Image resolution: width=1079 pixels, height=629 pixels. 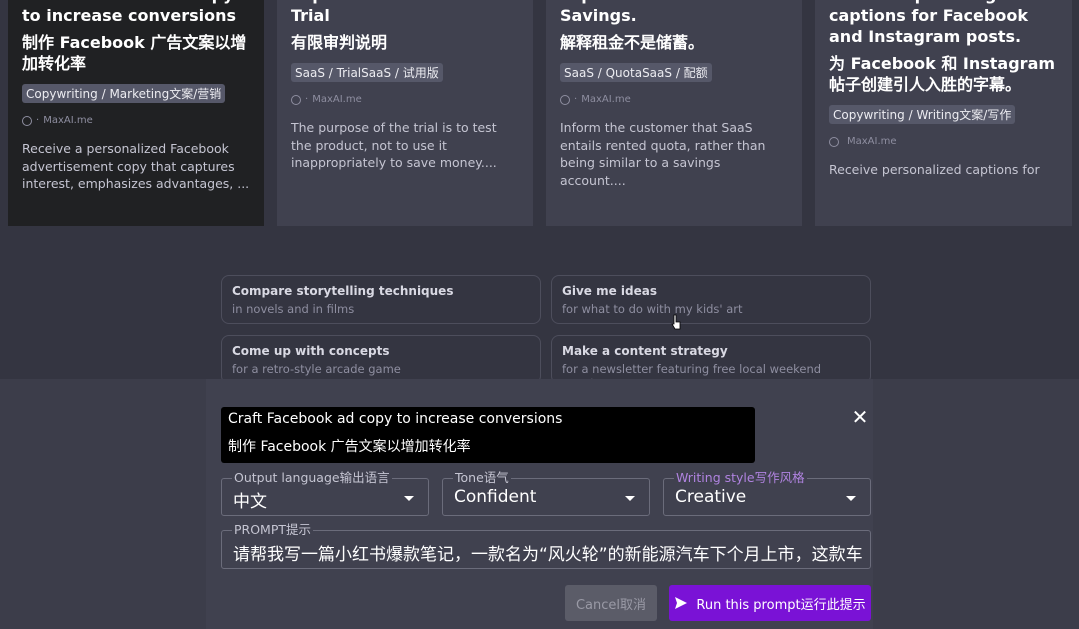 What do you see at coordinates (495, 497) in the screenshot?
I see `tone-value: Confident` at bounding box center [495, 497].